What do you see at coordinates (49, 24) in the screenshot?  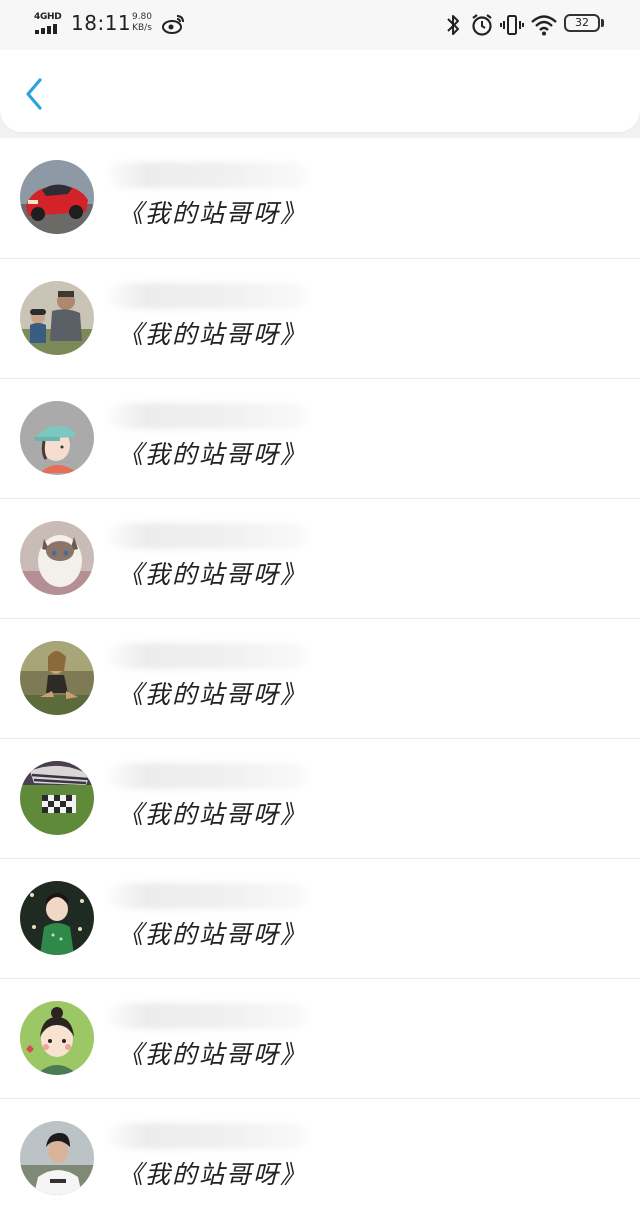 I see `signal-icon: 4GHD` at bounding box center [49, 24].